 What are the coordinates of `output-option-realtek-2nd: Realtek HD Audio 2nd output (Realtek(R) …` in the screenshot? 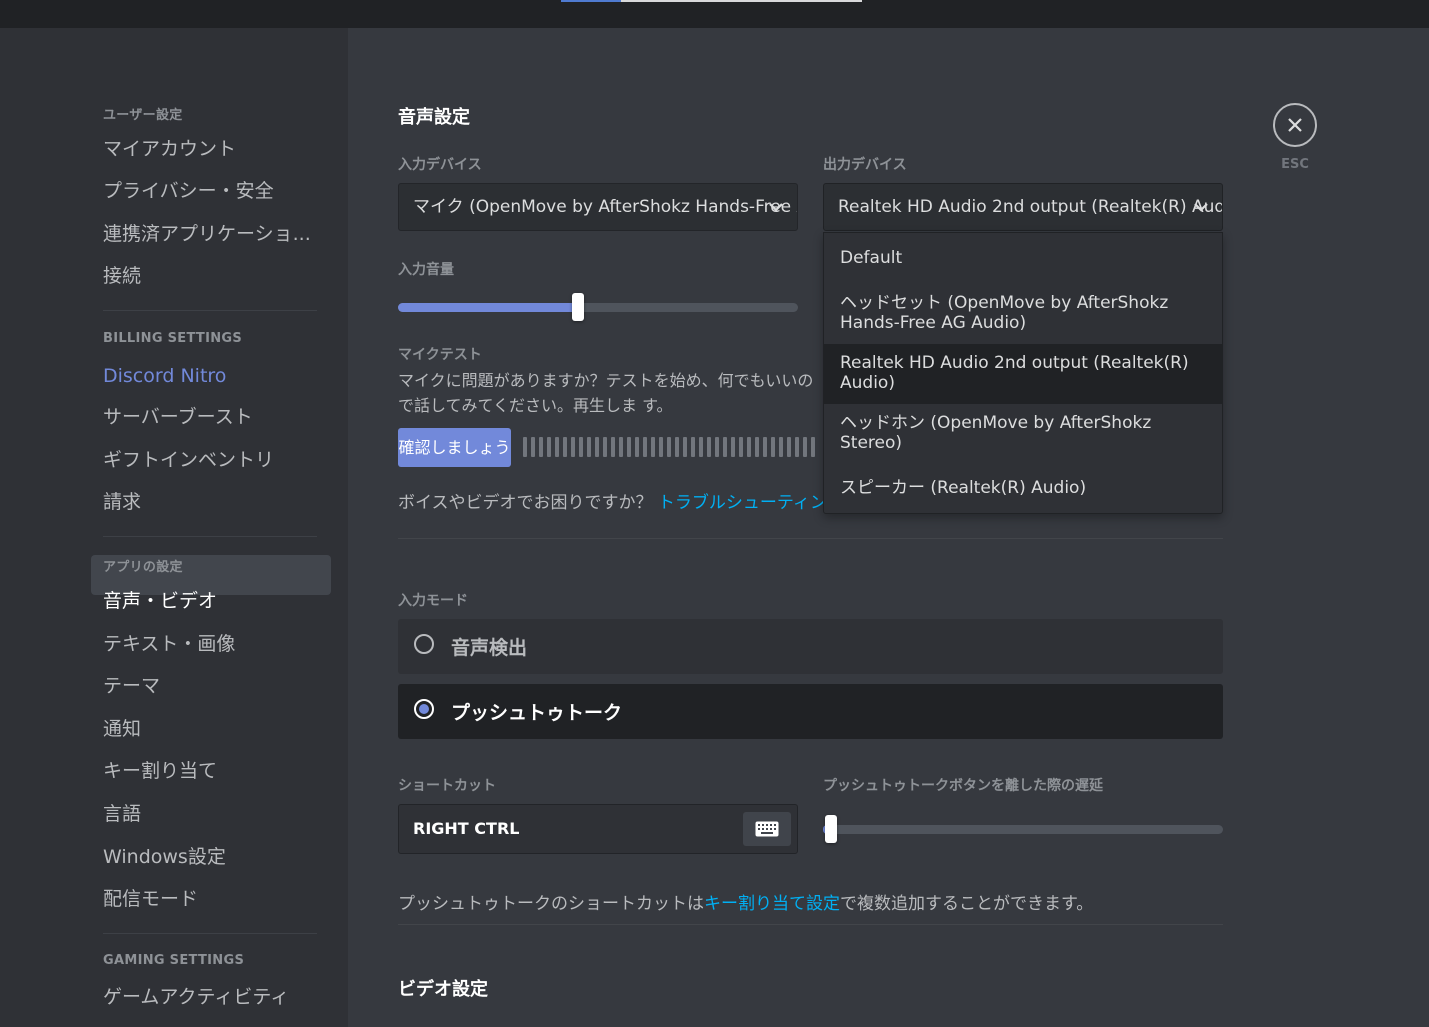 It's located at (1023, 374).